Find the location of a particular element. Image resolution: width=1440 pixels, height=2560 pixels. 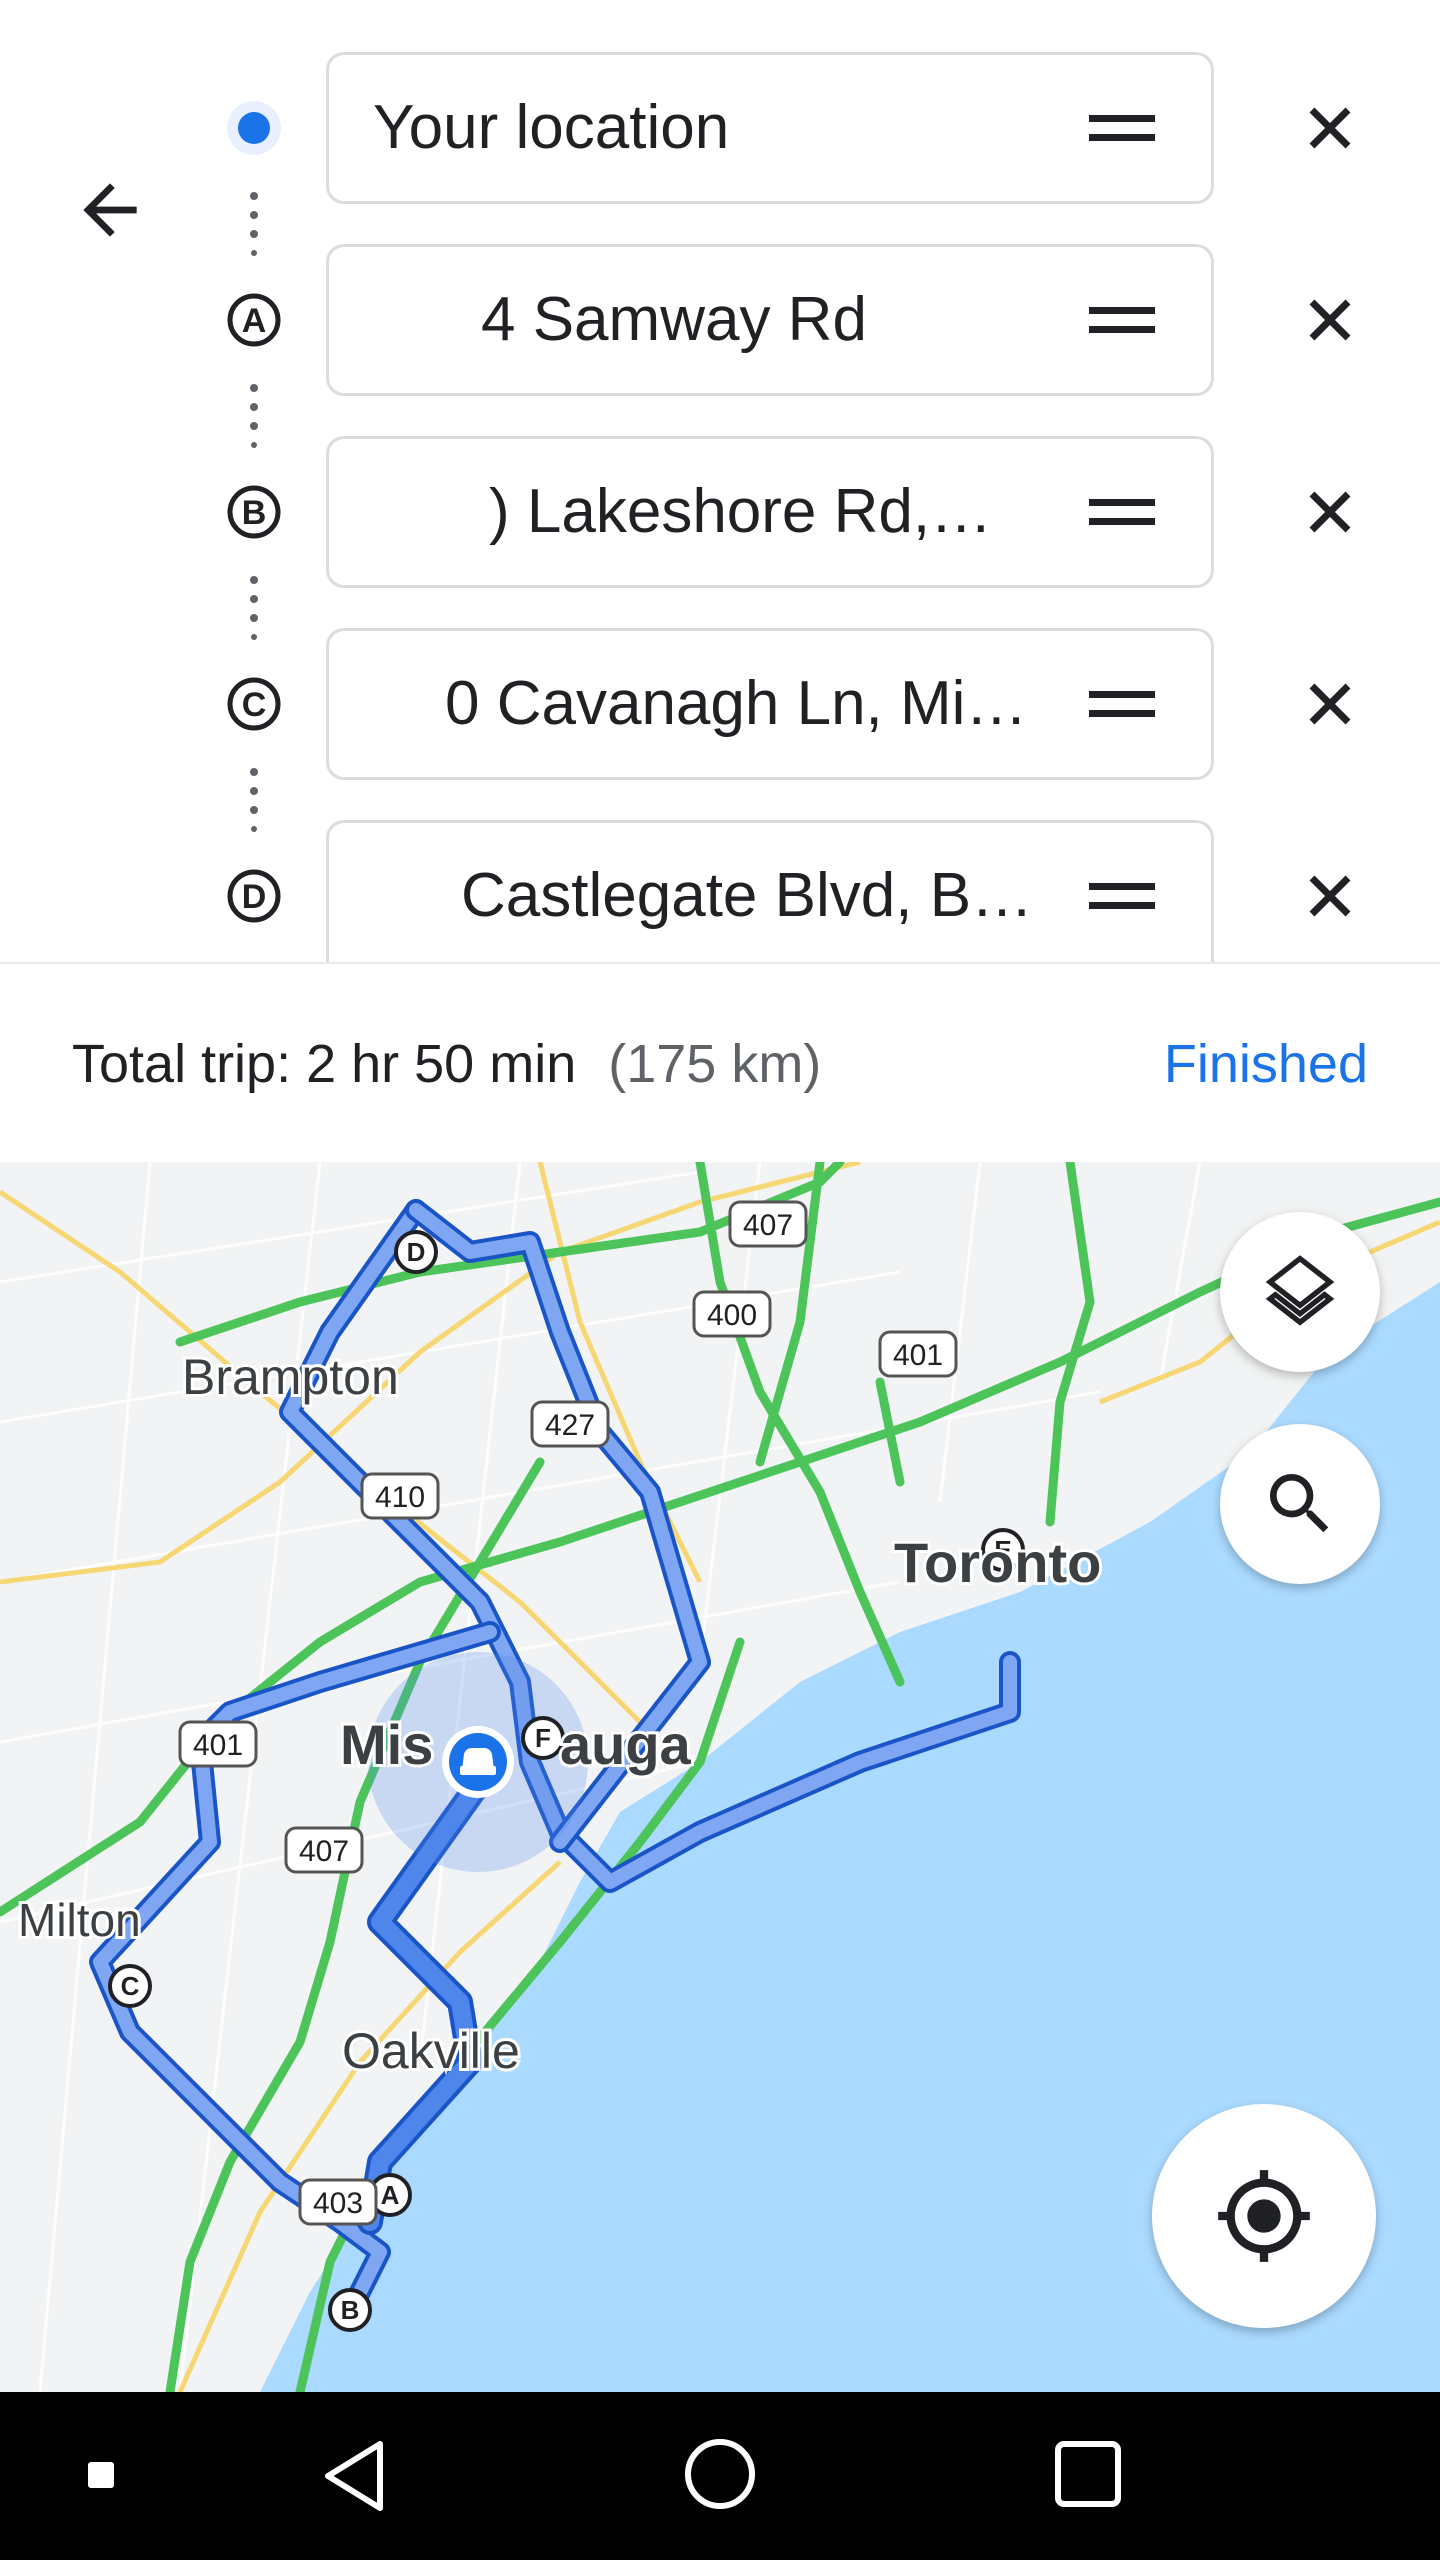

trip-summary-bar: Total trip: 2 hr 50 min (175 km) Finished is located at coordinates (720, 1063).